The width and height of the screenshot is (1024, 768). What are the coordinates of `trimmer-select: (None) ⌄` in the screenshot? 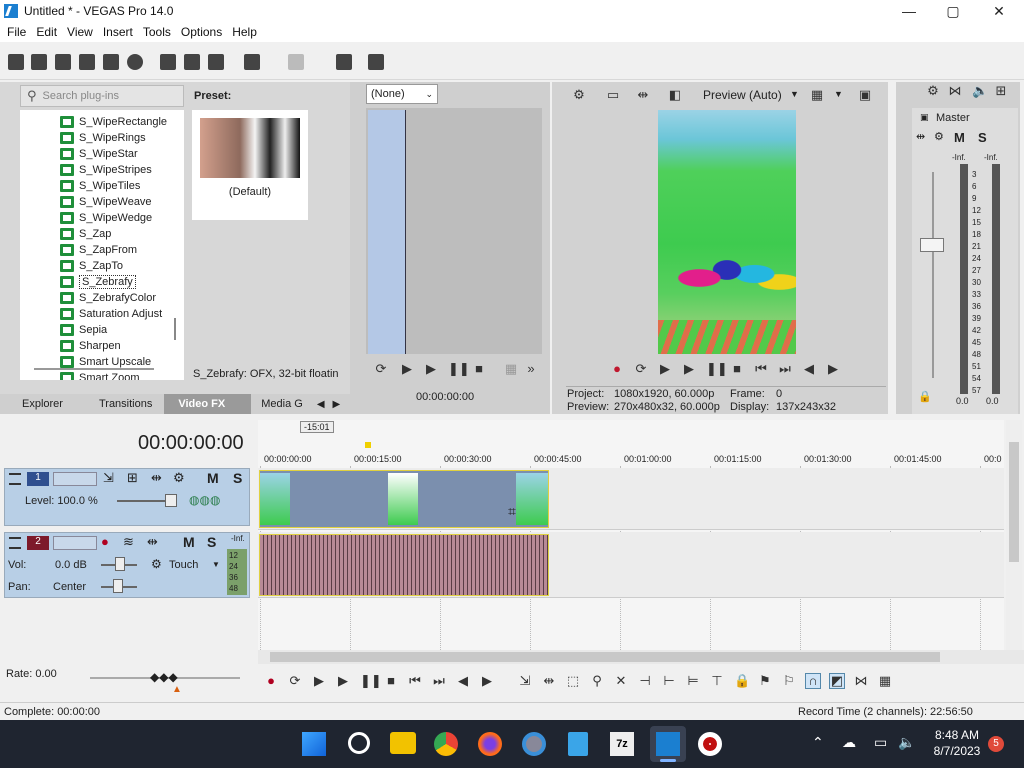 It's located at (402, 94).